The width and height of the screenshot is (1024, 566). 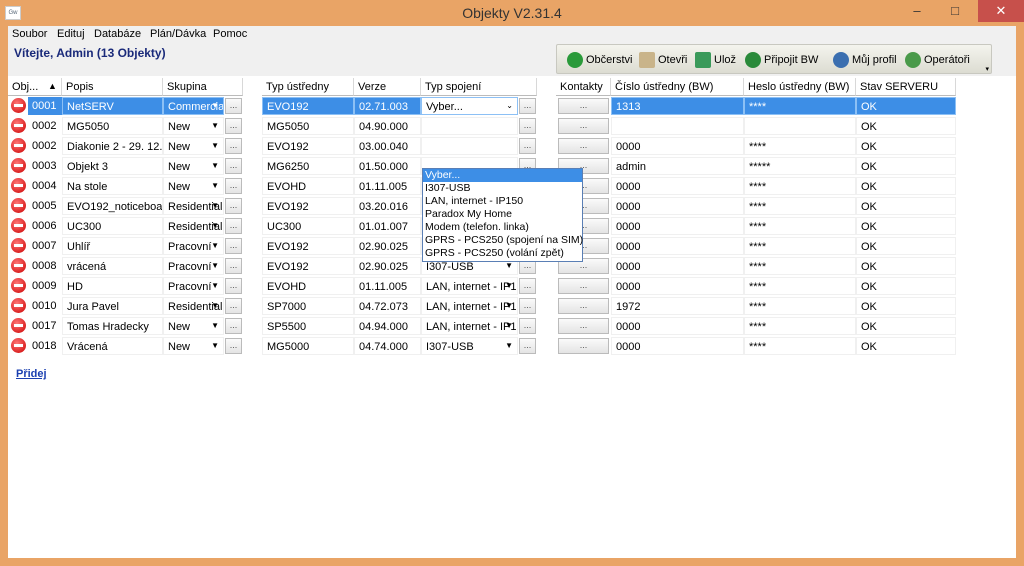 What do you see at coordinates (112, 226) in the screenshot?
I see `cell-popis: UC300` at bounding box center [112, 226].